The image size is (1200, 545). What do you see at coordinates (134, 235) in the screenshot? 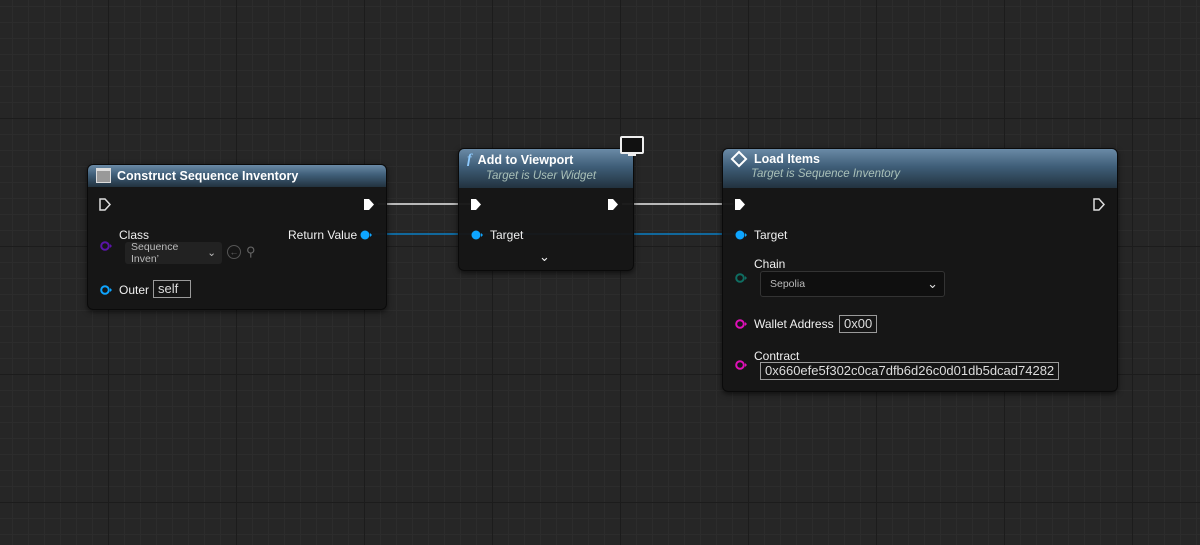
I see `class-label: Class` at bounding box center [134, 235].